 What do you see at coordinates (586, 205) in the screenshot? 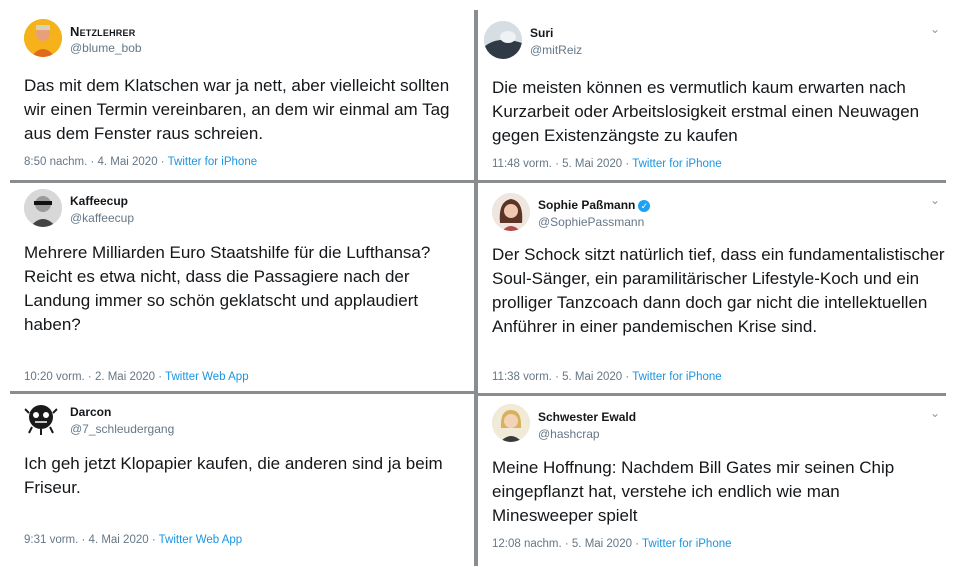
I see `display-name-text: Sophie Paßmann` at bounding box center [586, 205].